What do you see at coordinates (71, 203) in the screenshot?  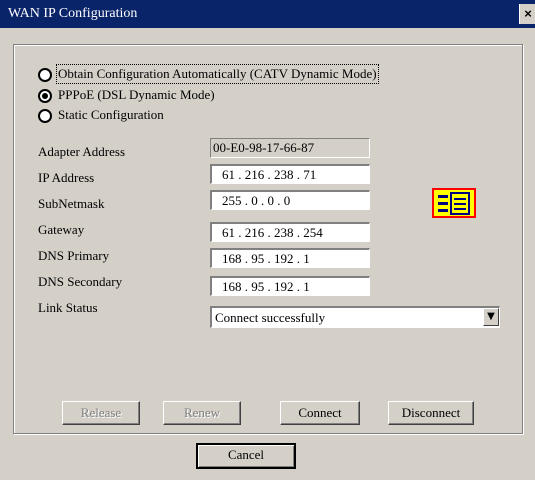 I see `subnet-mask-label: SubNetmask` at bounding box center [71, 203].